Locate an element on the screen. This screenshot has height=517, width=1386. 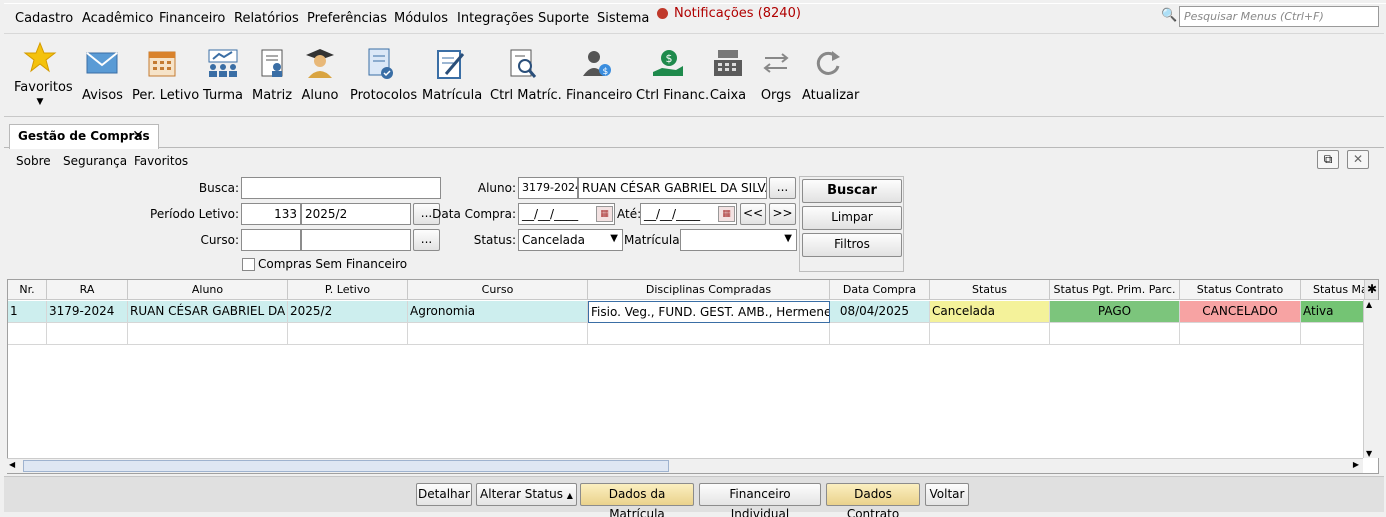
table-cell-curso: Agronomia is located at coordinates (498, 312).